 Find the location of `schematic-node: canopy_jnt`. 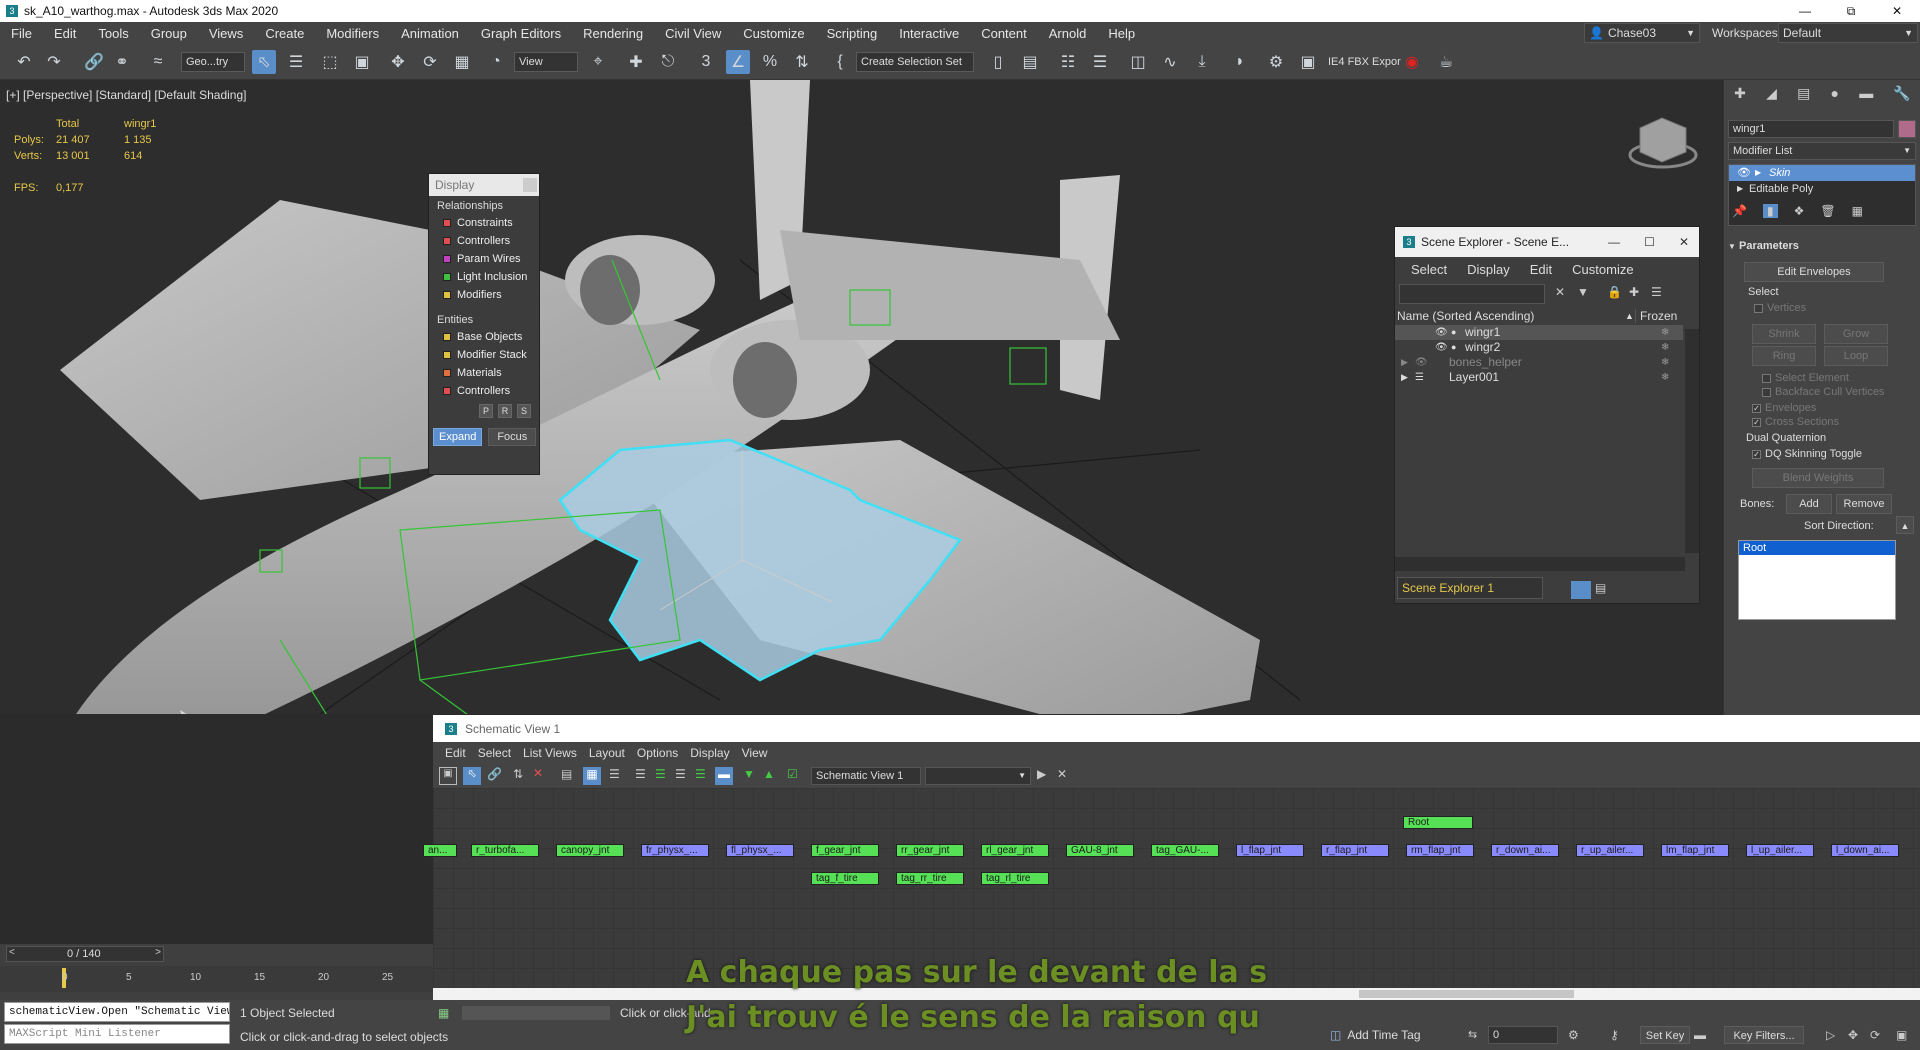

schematic-node: canopy_jnt is located at coordinates (590, 850).